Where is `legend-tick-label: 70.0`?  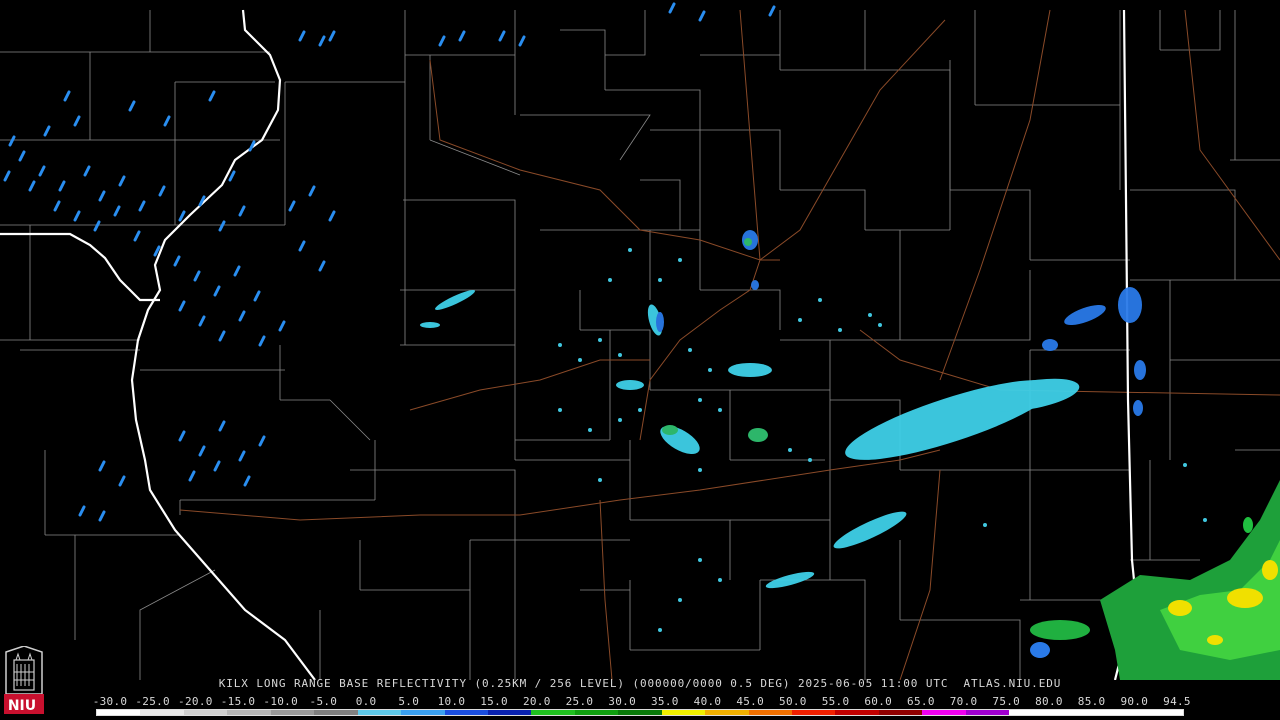
legend-tick-label: 70.0 is located at coordinates (963, 701).